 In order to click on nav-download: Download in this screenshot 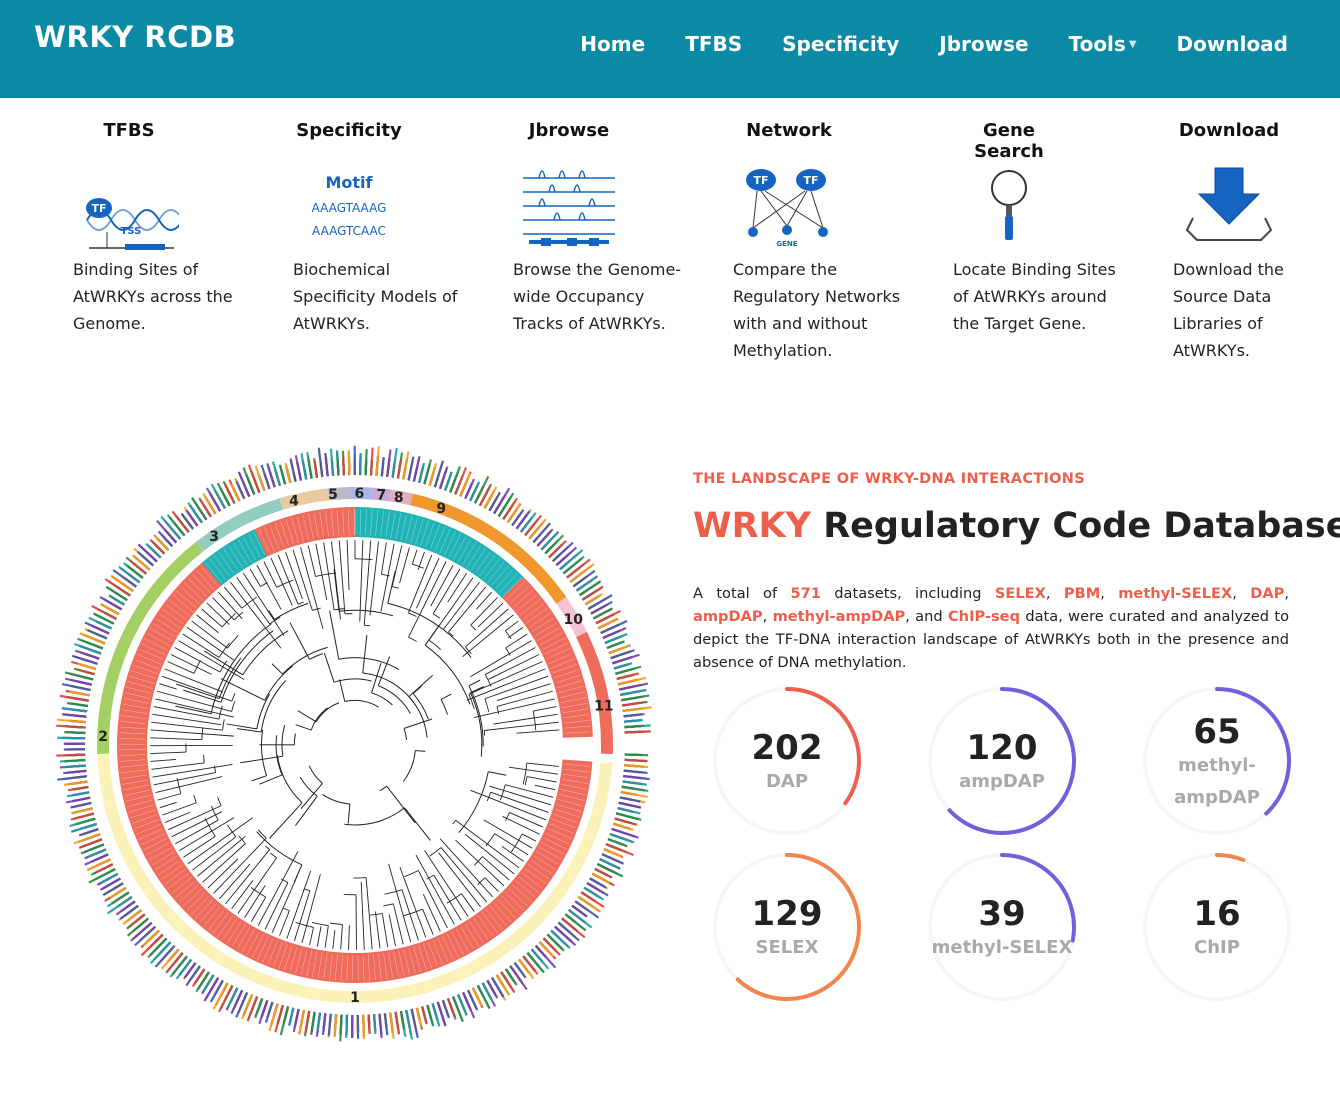, I will do `click(1232, 44)`.